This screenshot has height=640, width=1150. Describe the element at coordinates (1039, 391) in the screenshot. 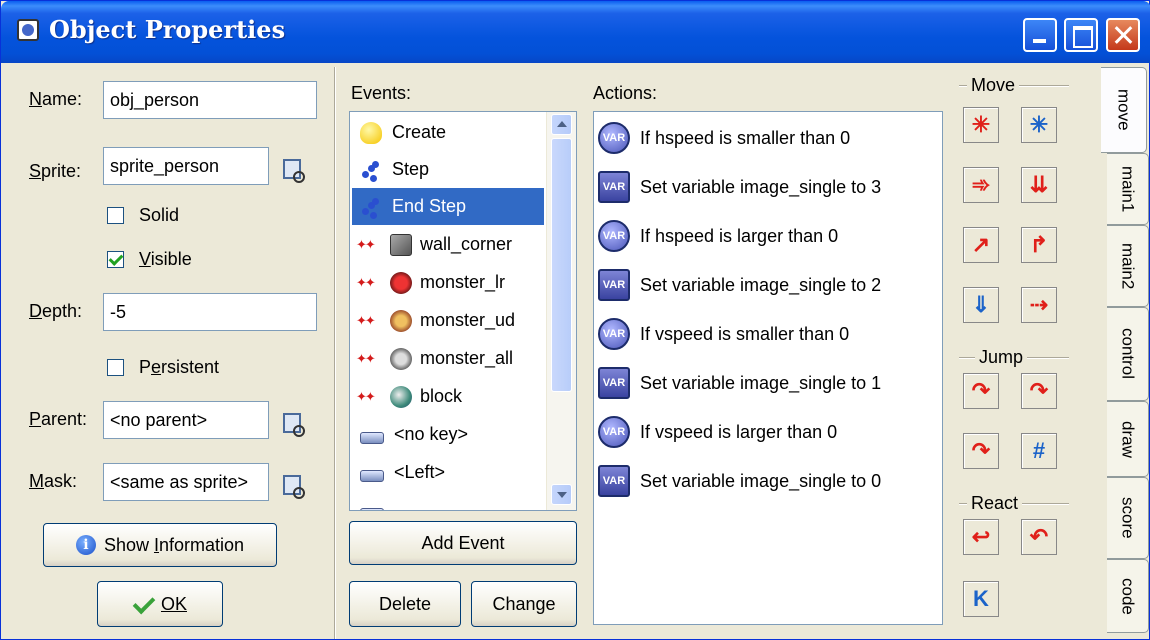

I see `jump-to-start-button: ↷` at that location.